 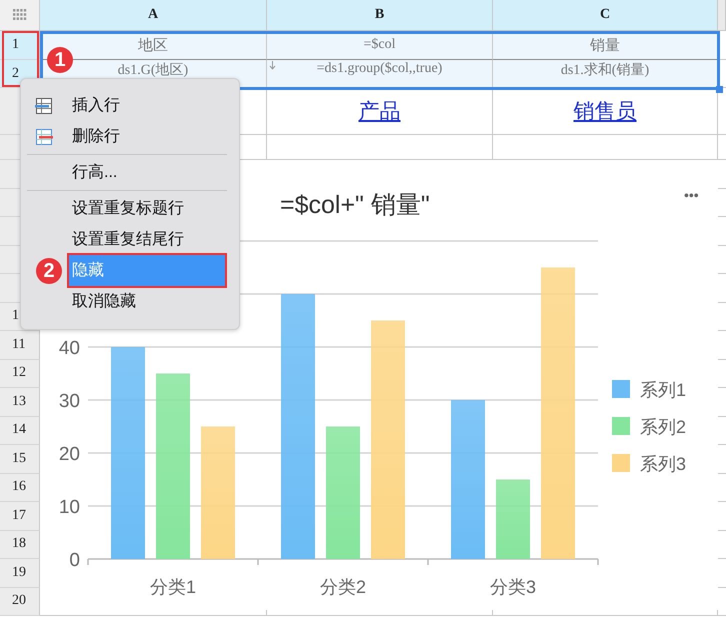 I want to click on row-number: 13, so click(x=20, y=402).